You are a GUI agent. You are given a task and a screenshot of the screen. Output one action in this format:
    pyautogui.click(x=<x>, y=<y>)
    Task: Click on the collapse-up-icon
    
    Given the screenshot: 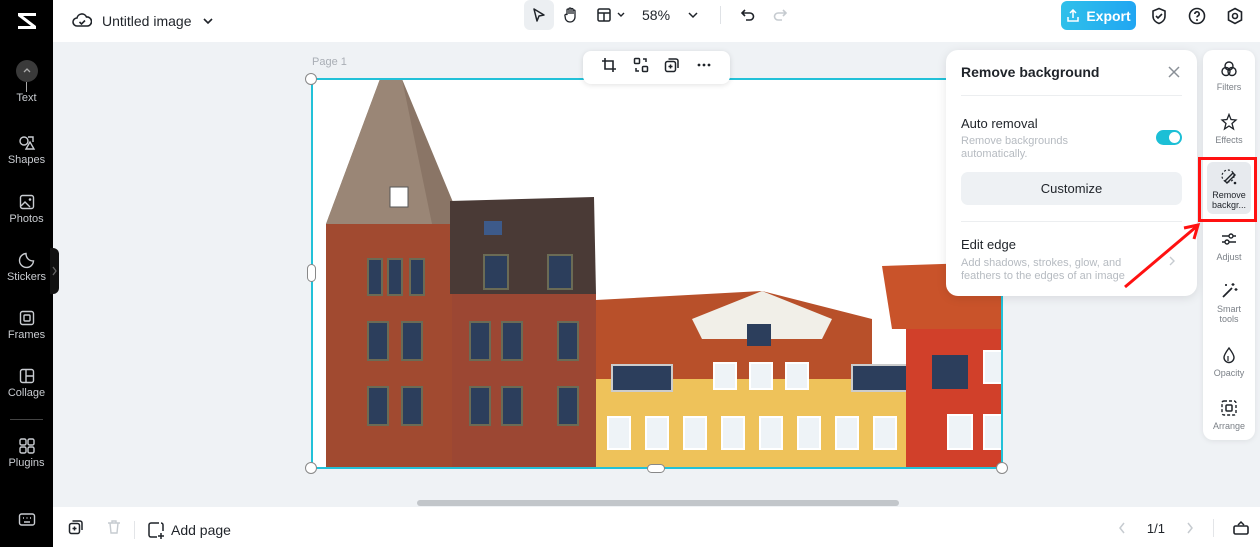 What is the action you would take?
    pyautogui.click(x=26, y=71)
    